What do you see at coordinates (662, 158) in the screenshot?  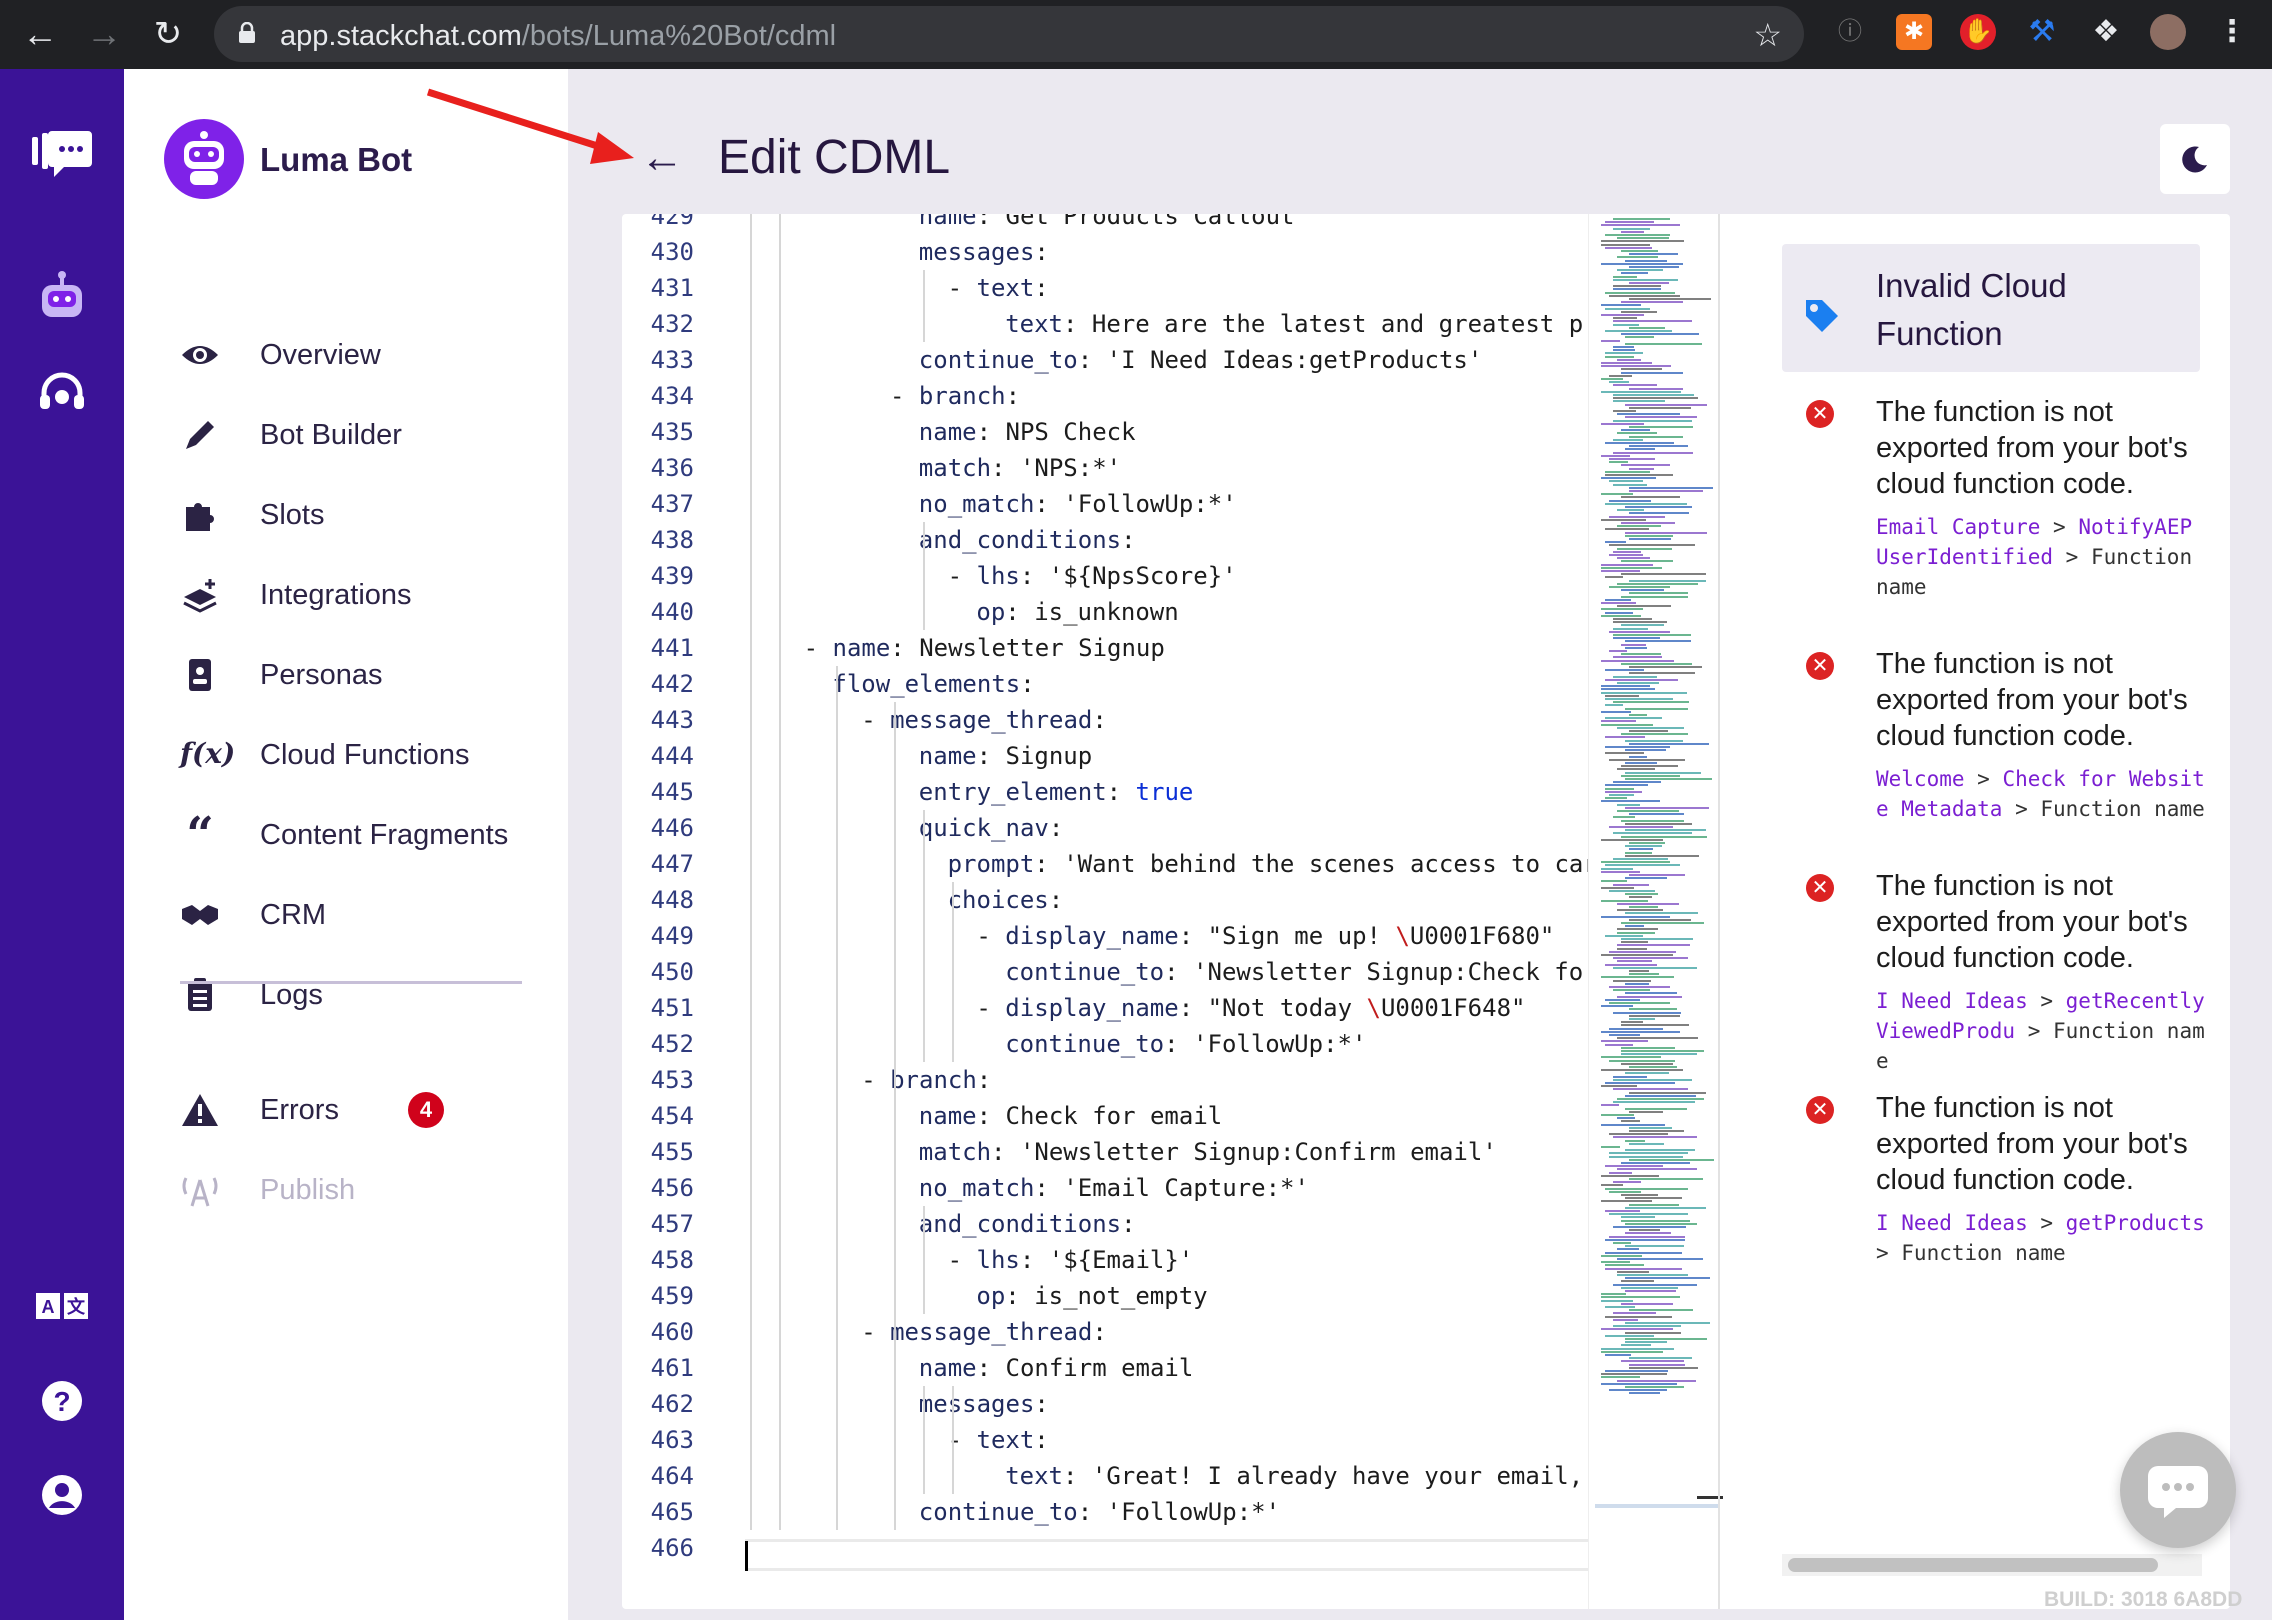 I see `back-arrow-icon: ←` at bounding box center [662, 158].